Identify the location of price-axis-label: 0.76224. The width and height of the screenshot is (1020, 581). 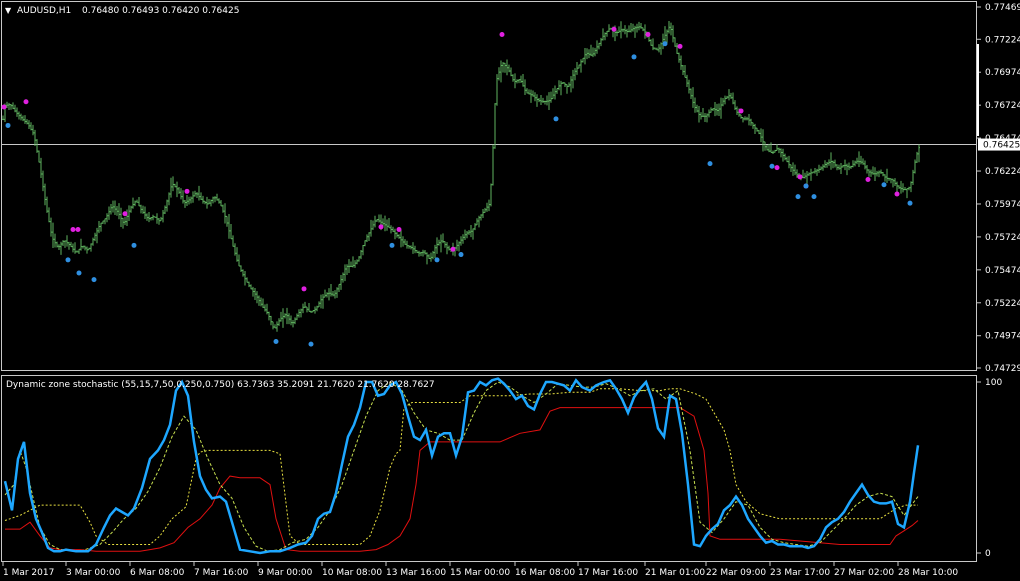
(1002, 172).